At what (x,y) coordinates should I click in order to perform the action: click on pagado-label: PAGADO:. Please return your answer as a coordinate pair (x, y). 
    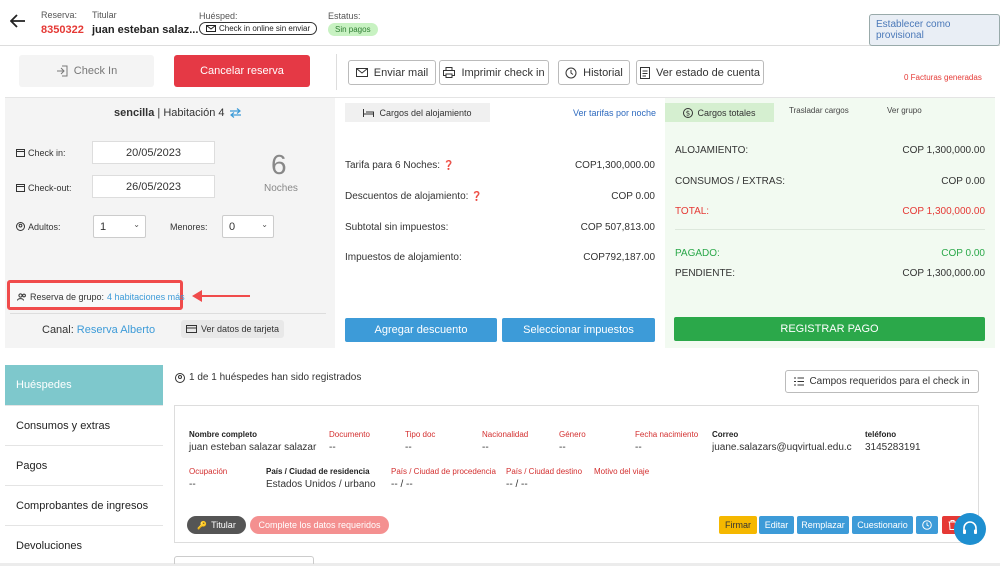
    Looking at the image, I should click on (697, 253).